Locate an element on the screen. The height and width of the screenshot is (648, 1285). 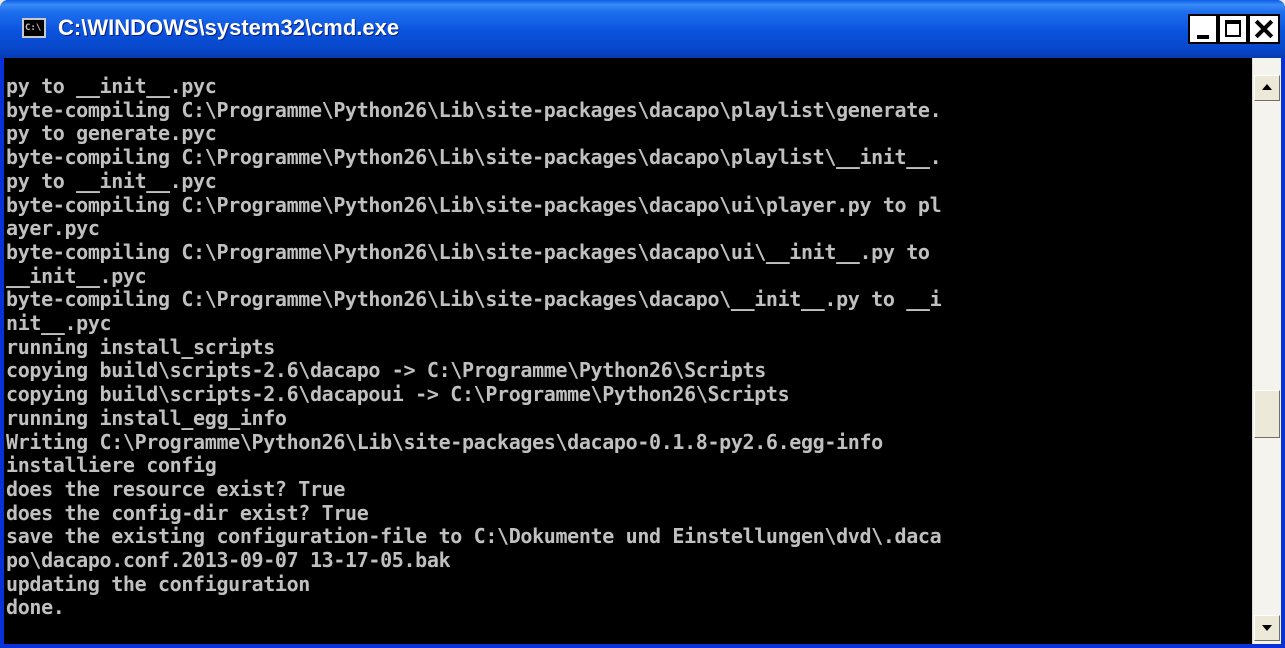
console-line: running install_egg_info is located at coordinates (146, 417).